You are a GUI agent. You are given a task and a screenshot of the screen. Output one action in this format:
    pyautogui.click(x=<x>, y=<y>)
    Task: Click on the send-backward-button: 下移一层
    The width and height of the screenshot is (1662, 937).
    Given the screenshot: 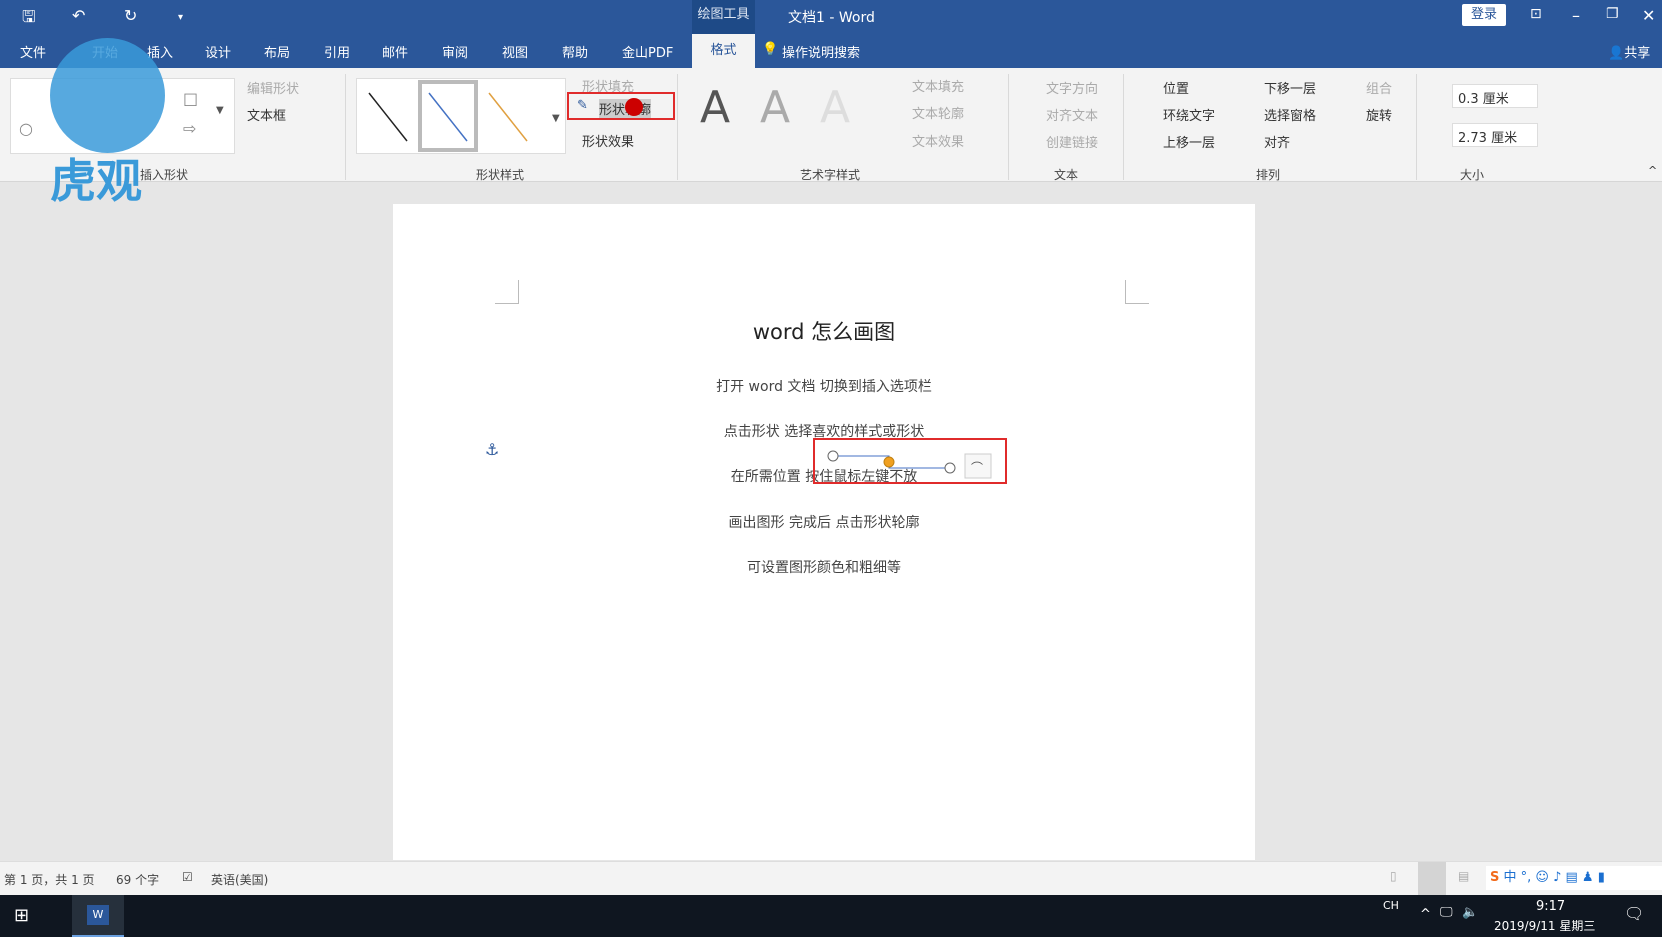 What is the action you would take?
    pyautogui.click(x=1290, y=87)
    